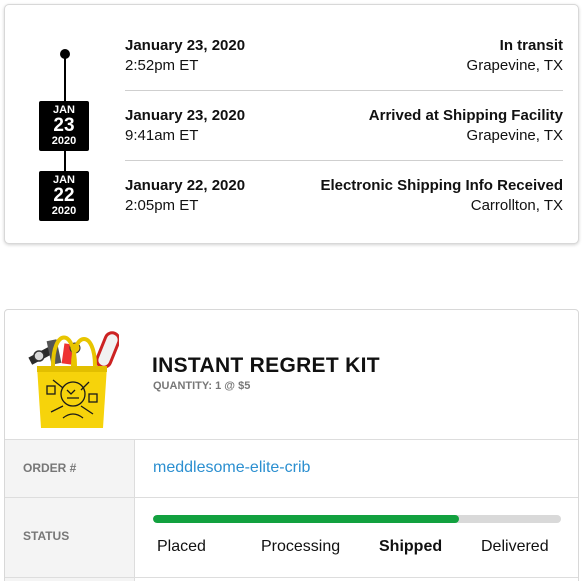 Image resolution: width=584 pixels, height=581 pixels. Describe the element at coordinates (465, 115) in the screenshot. I see `event-status: Arrived at Shipping Facility` at that location.